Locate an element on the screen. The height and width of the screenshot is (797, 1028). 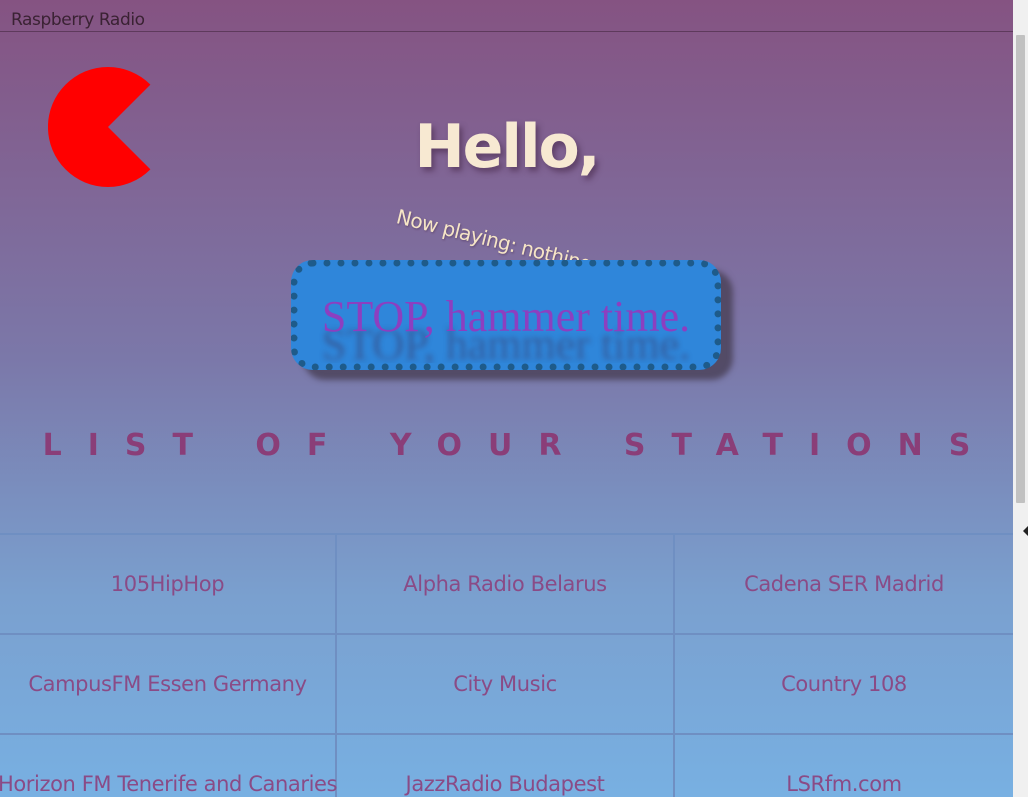
vertical-scrollbar is located at coordinates (1020, 398).